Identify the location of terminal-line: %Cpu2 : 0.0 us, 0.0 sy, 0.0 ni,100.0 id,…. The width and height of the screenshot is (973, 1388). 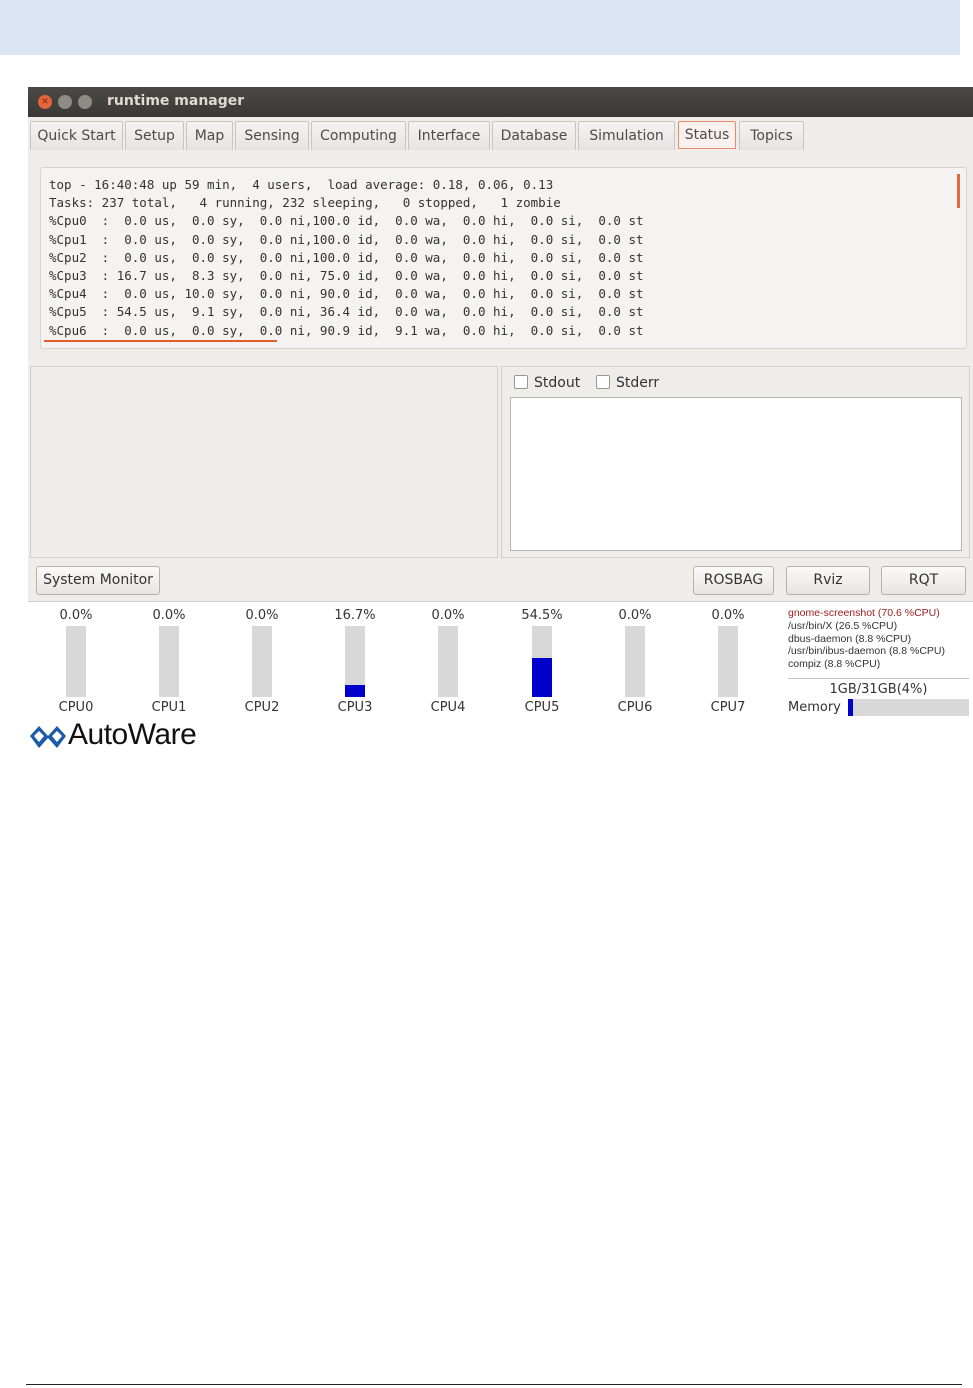
(346, 257).